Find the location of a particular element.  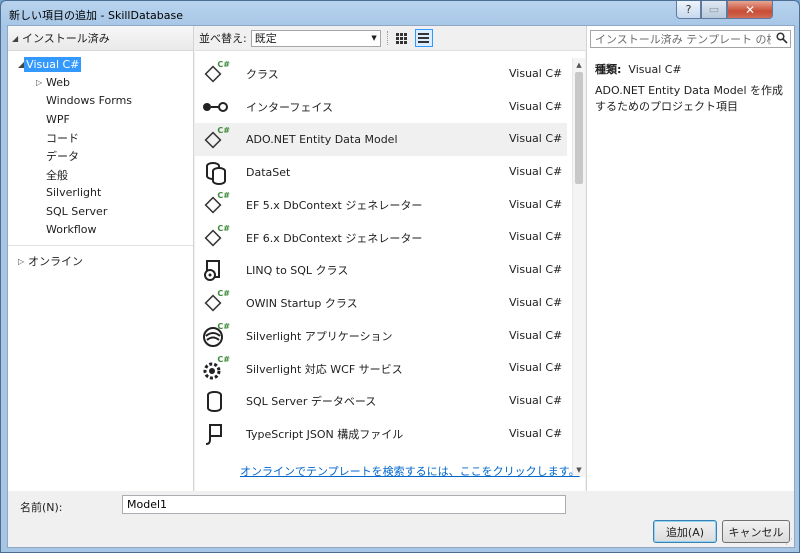

template-item-typescript-json: TypeScript JSON 構成ファイル Visual C# is located at coordinates (381, 434).